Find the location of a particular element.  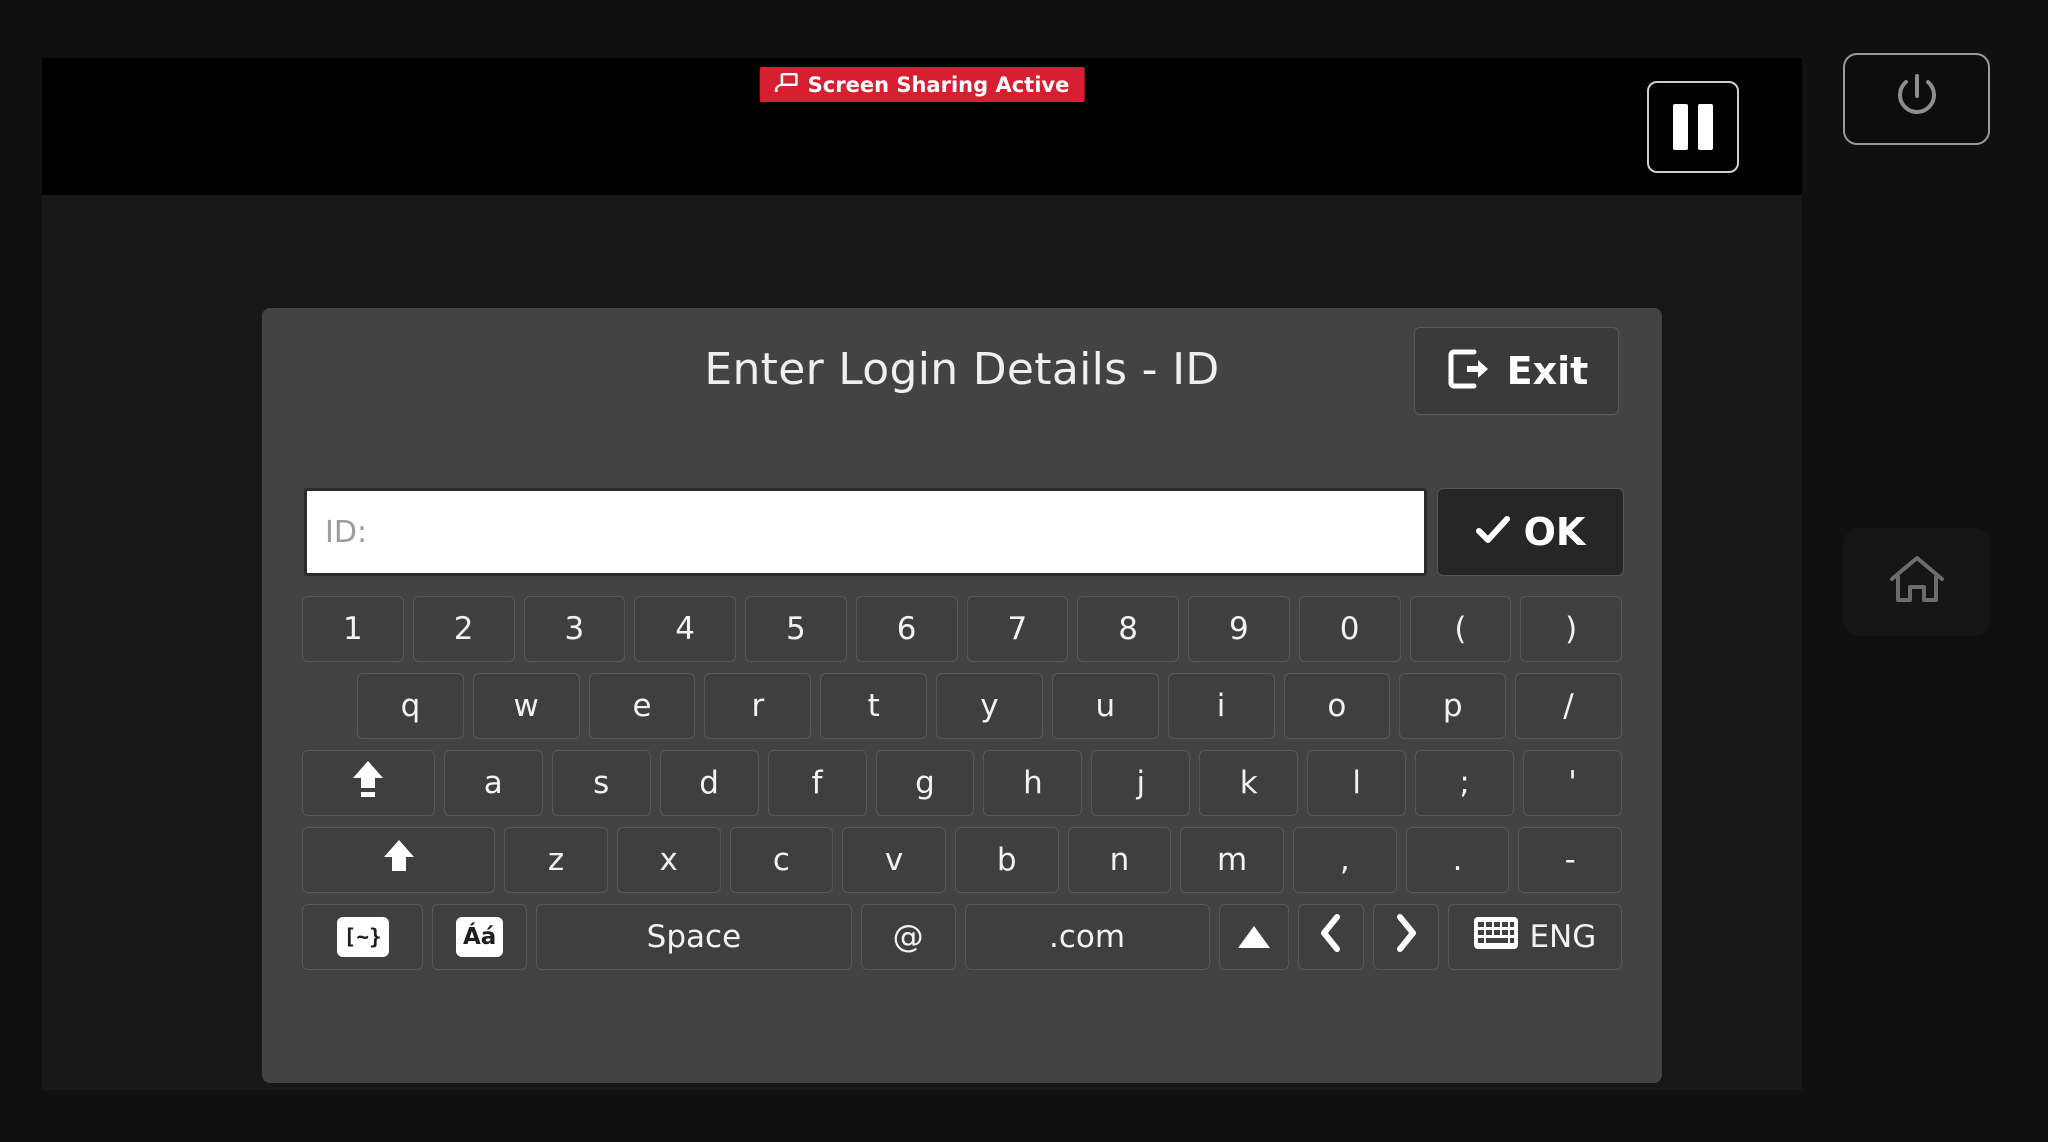

key-apostrophe: ' is located at coordinates (1572, 783).